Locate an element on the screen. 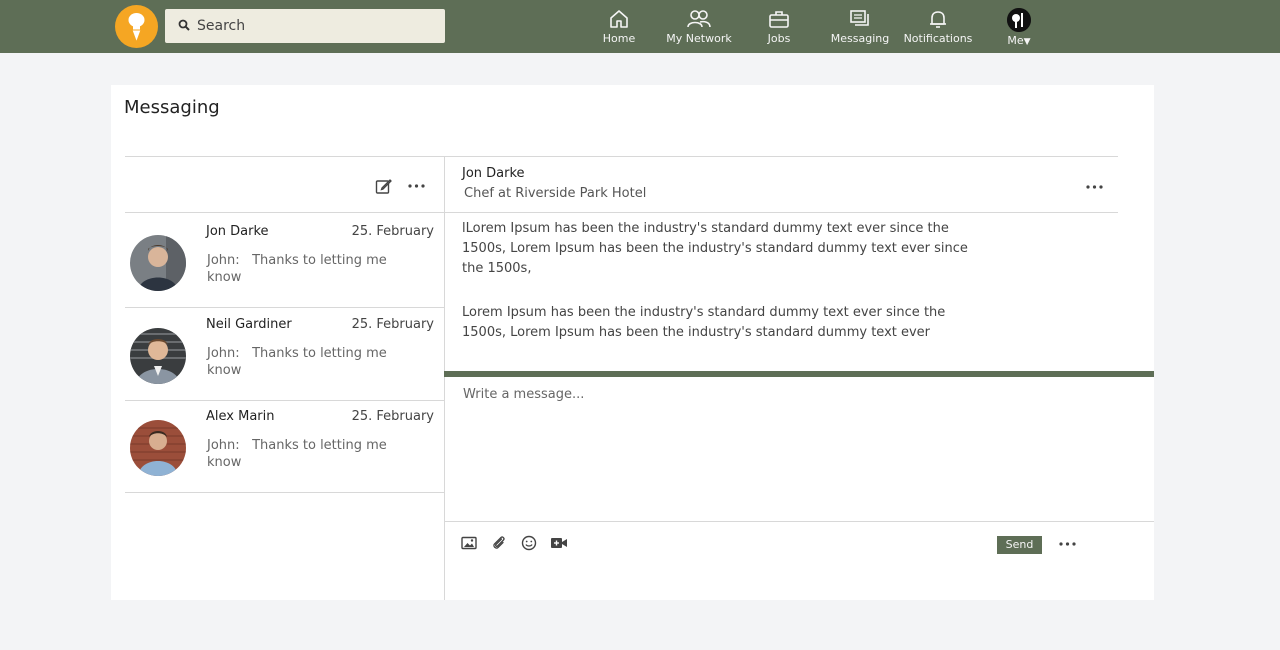 The height and width of the screenshot is (650, 1280). nav-me-text: Me is located at coordinates (1015, 40).